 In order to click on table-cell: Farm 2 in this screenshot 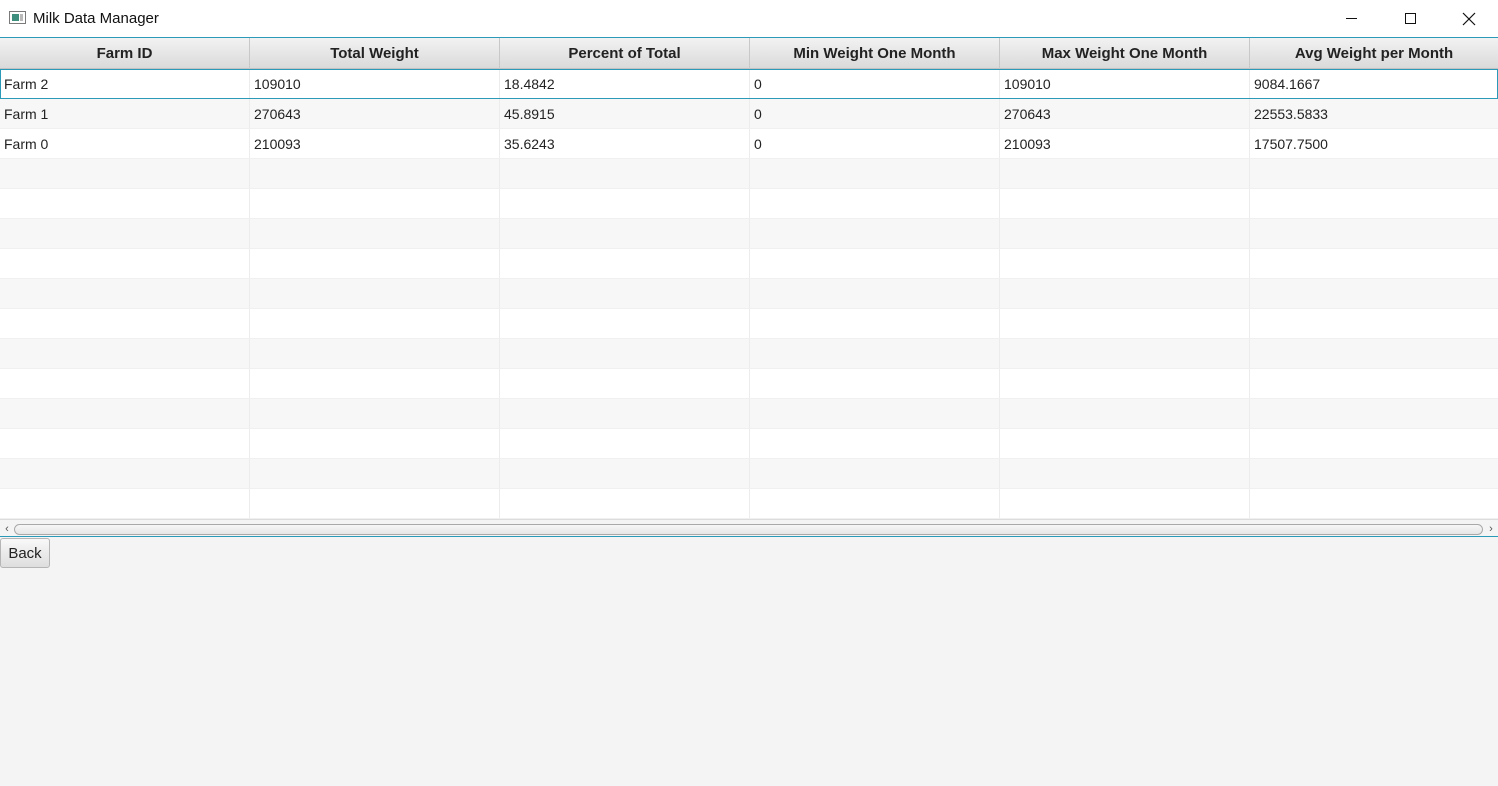, I will do `click(125, 83)`.